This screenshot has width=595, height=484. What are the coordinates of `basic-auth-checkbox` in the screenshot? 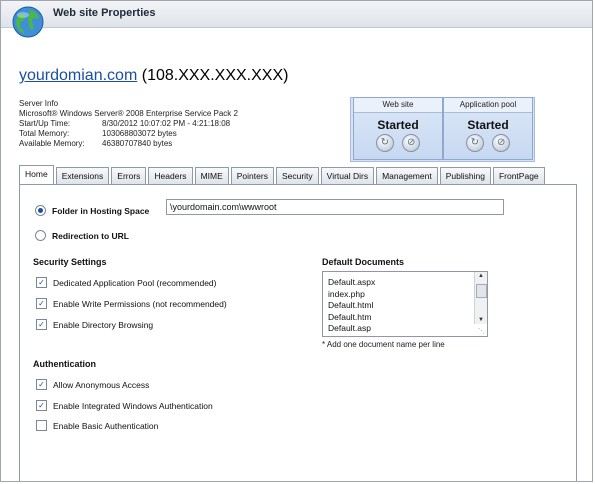 It's located at (41, 426).